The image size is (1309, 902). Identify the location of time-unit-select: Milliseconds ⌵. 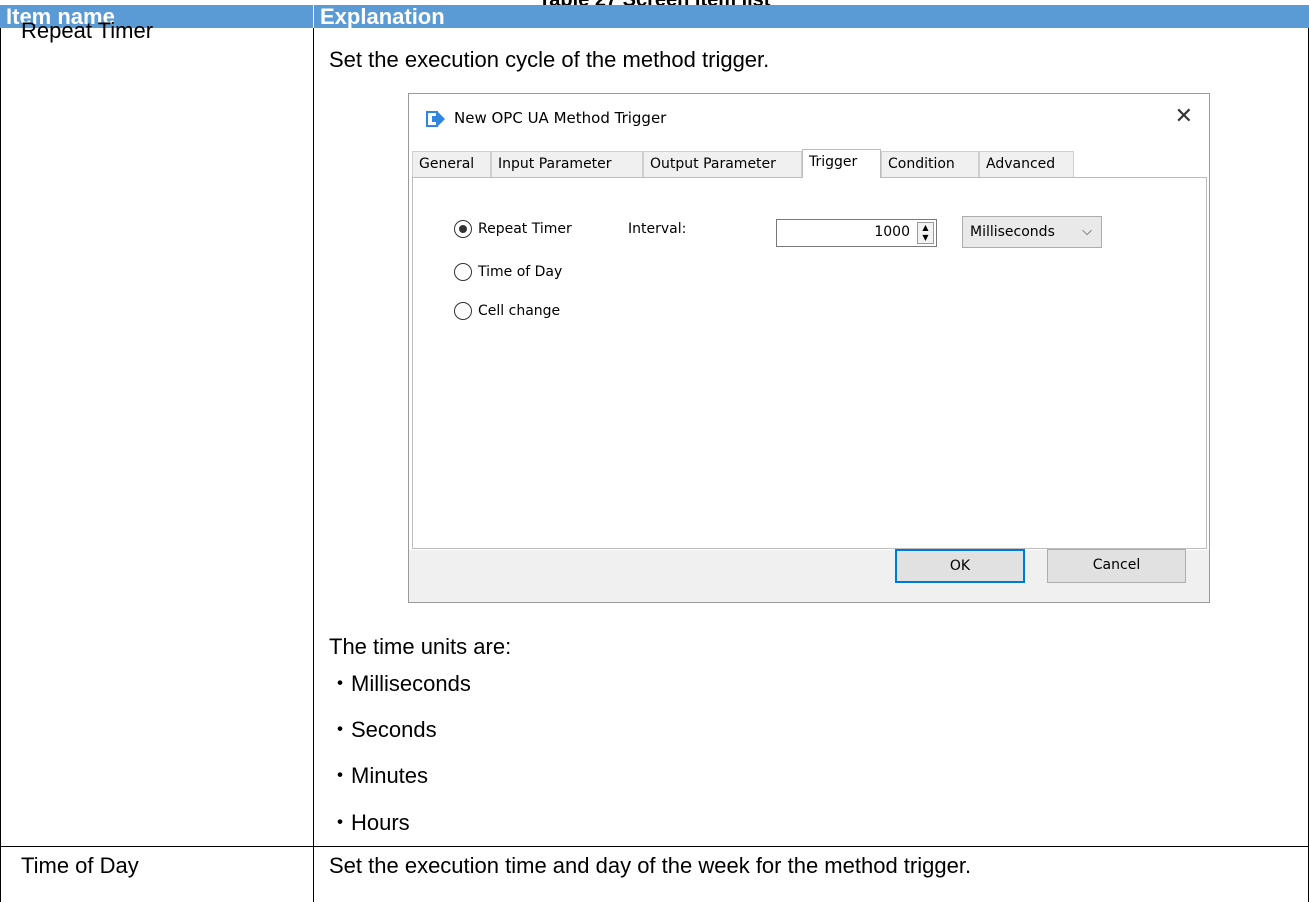
(1032, 232).